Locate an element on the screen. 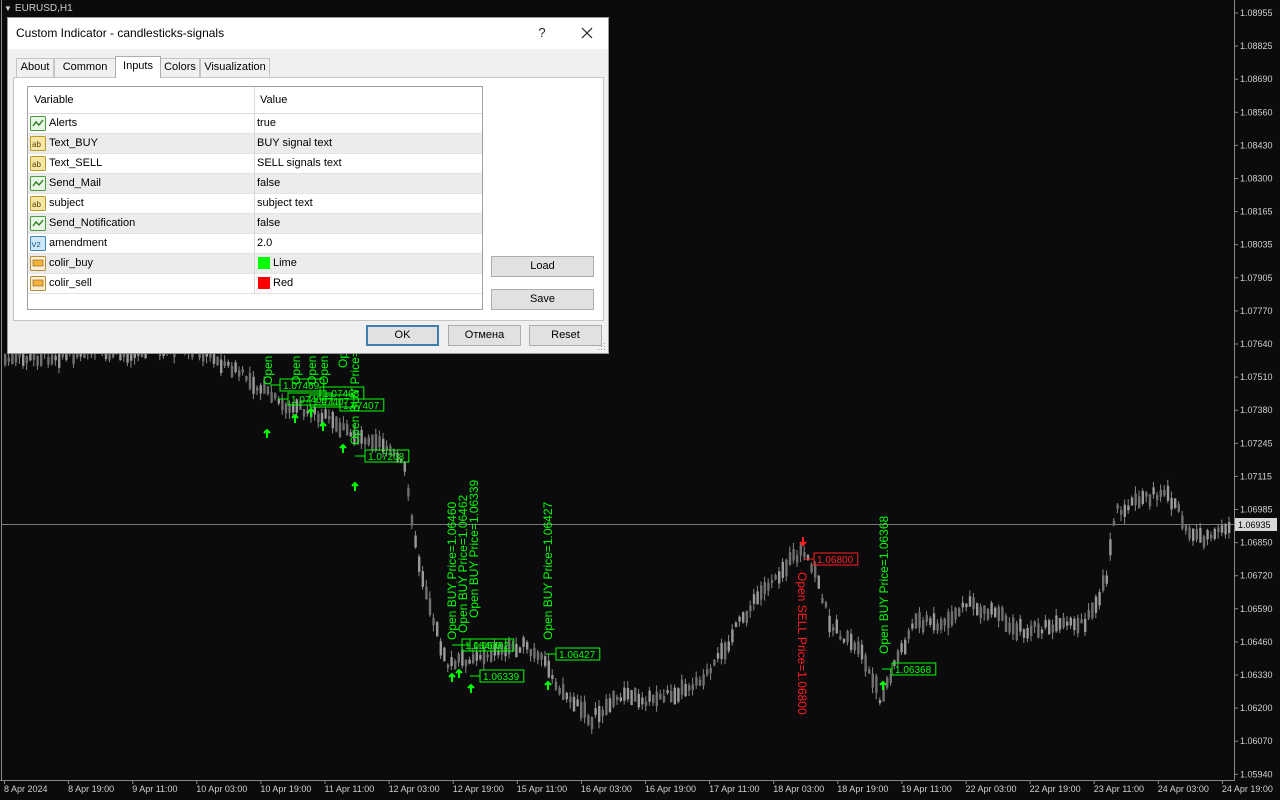  help-button: ? is located at coordinates (542, 33).